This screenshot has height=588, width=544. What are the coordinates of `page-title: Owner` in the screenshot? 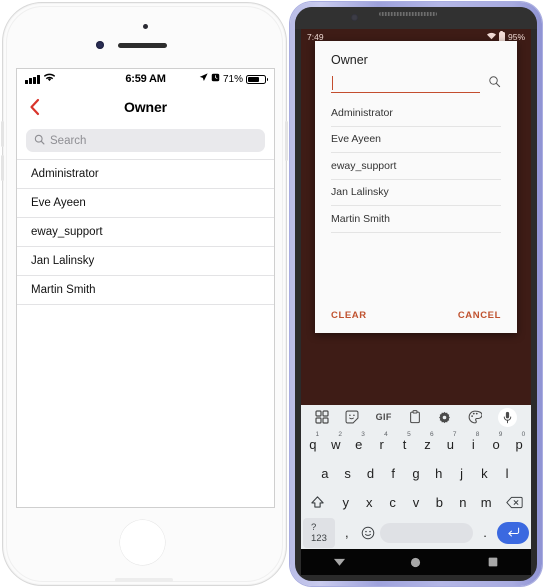 It's located at (145, 107).